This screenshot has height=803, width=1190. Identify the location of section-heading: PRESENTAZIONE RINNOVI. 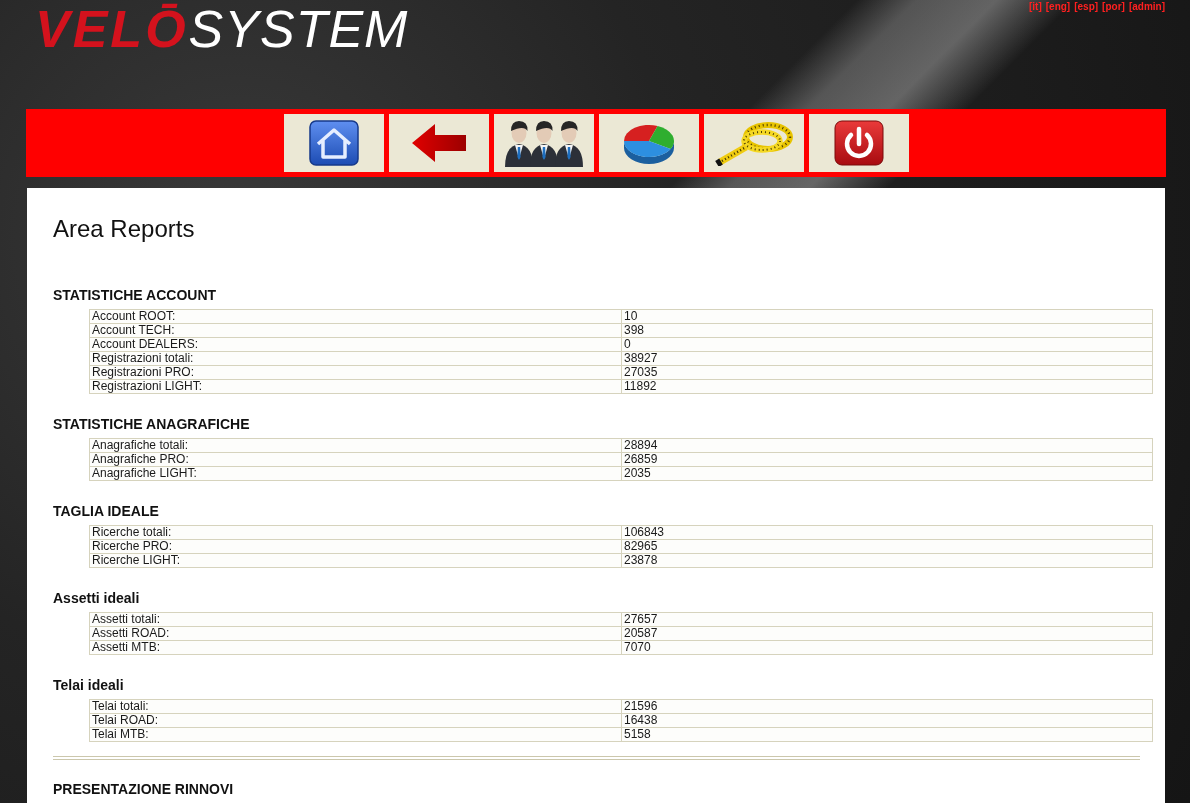
(144, 789).